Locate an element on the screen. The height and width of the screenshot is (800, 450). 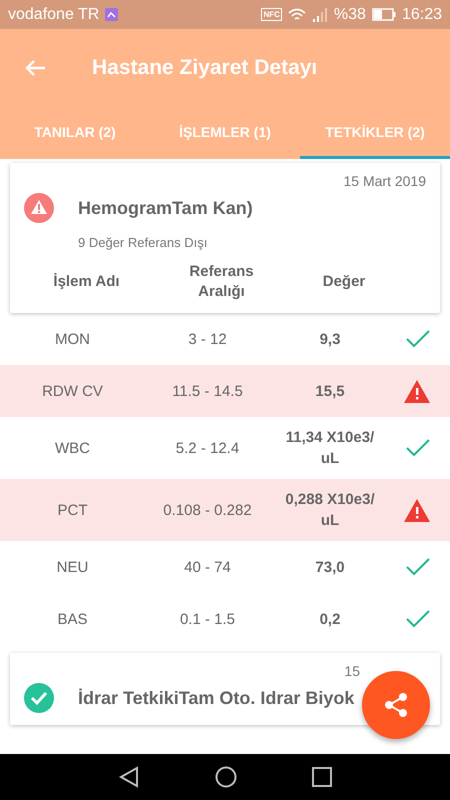
test-card: 15 İdrar TetkikiTam Oto. Idrar Biyok is located at coordinates (225, 689).